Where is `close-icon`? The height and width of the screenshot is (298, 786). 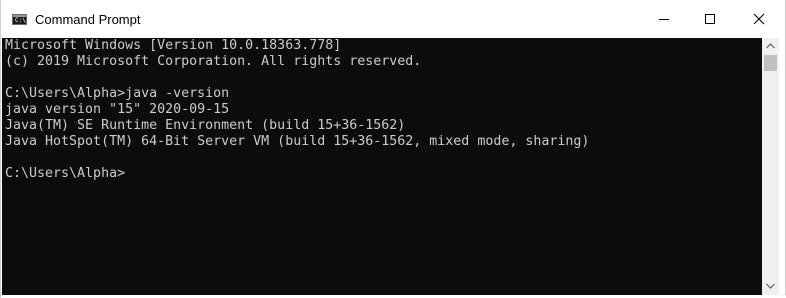
close-icon is located at coordinates (759, 19).